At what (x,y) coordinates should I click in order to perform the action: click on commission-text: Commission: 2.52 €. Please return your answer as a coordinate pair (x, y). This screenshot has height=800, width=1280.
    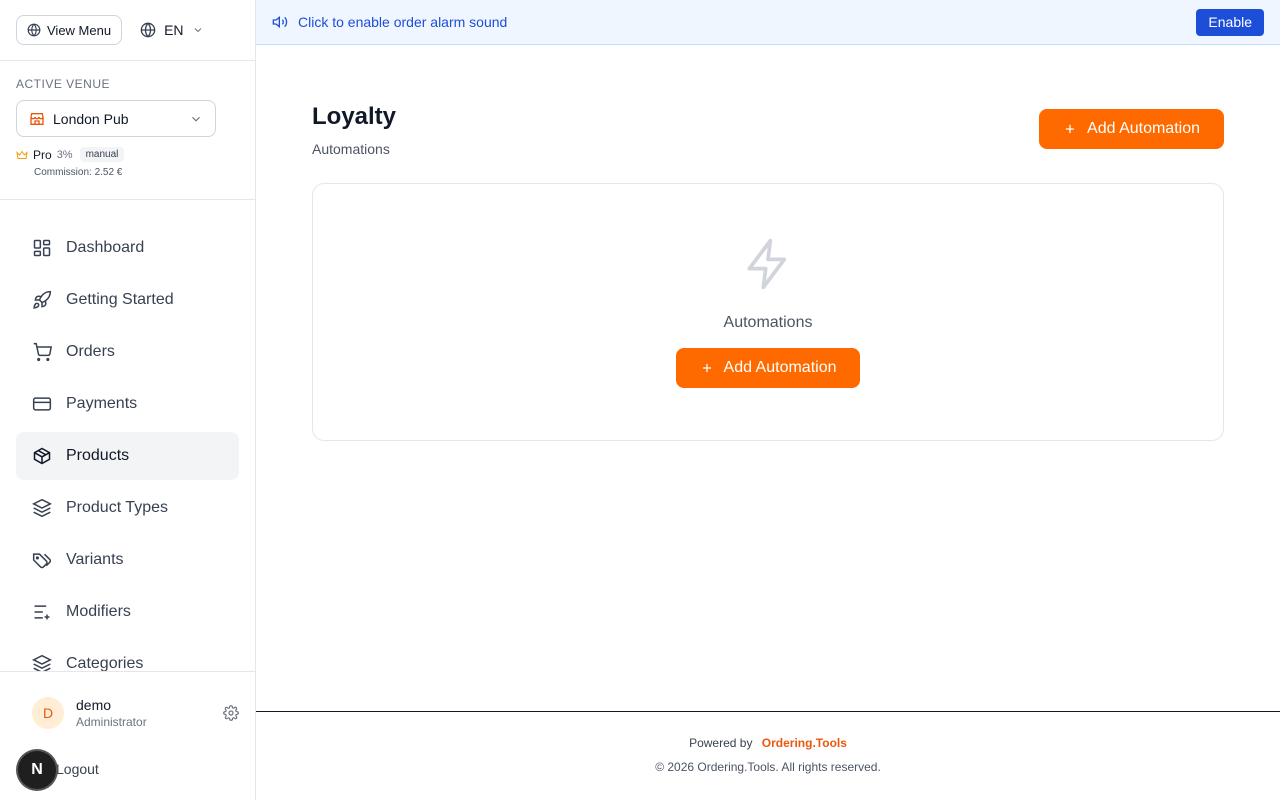
    Looking at the image, I should click on (78, 172).